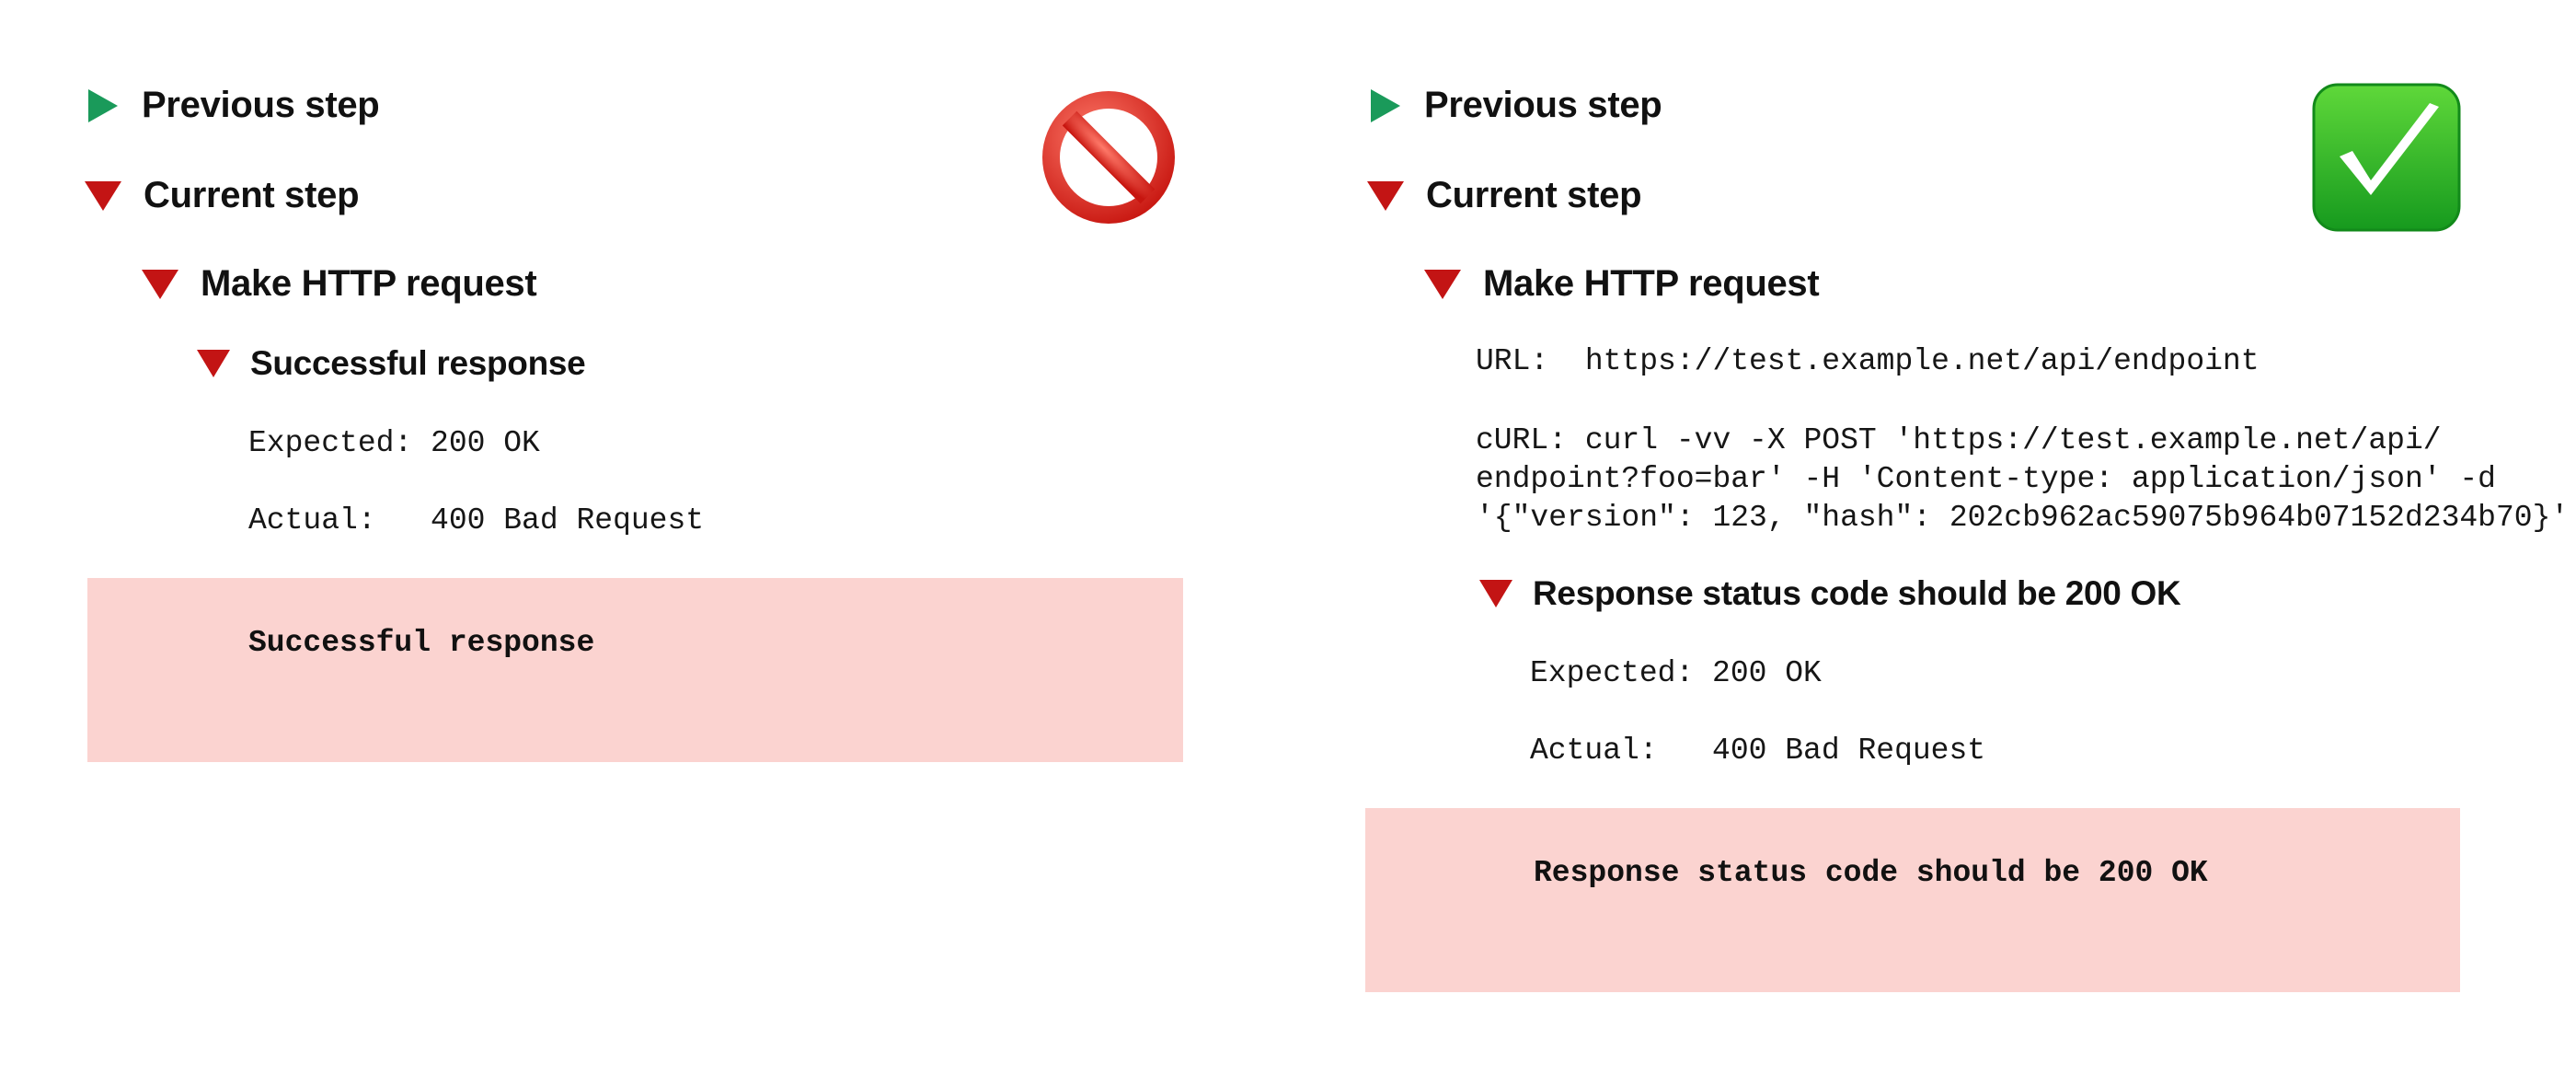 The width and height of the screenshot is (2576, 1075). Describe the element at coordinates (2386, 157) in the screenshot. I see `check-mark-icon` at that location.